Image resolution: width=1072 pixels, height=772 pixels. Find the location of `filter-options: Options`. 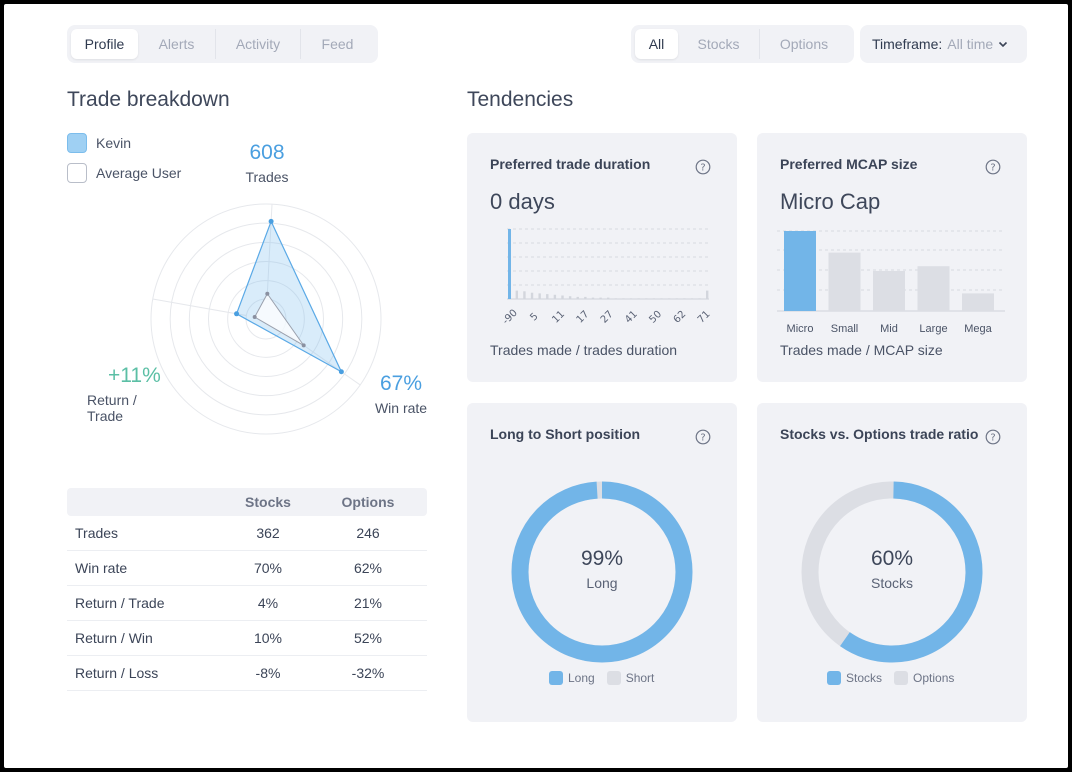

filter-options: Options is located at coordinates (804, 44).